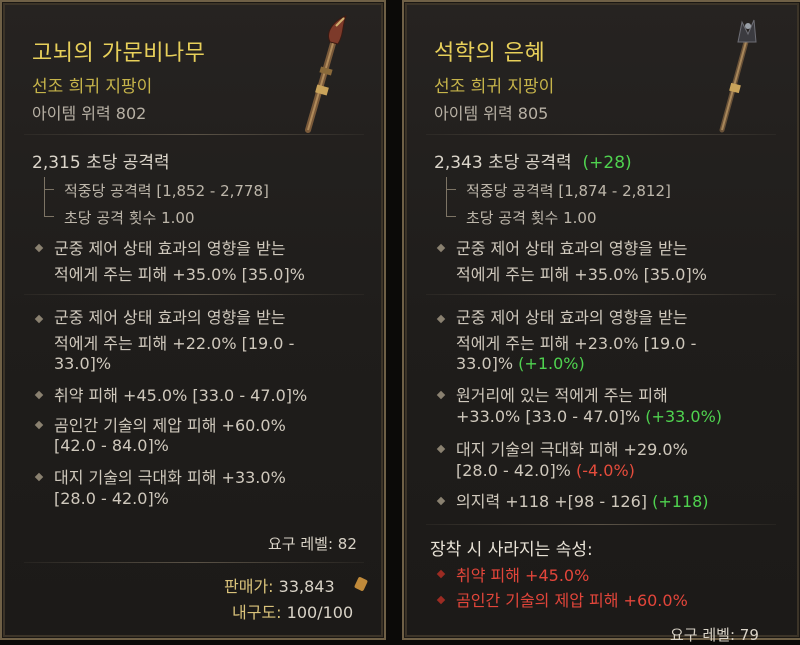  I want to click on affix-3-value: [28.0 - 42.0]%, so click(513, 470).